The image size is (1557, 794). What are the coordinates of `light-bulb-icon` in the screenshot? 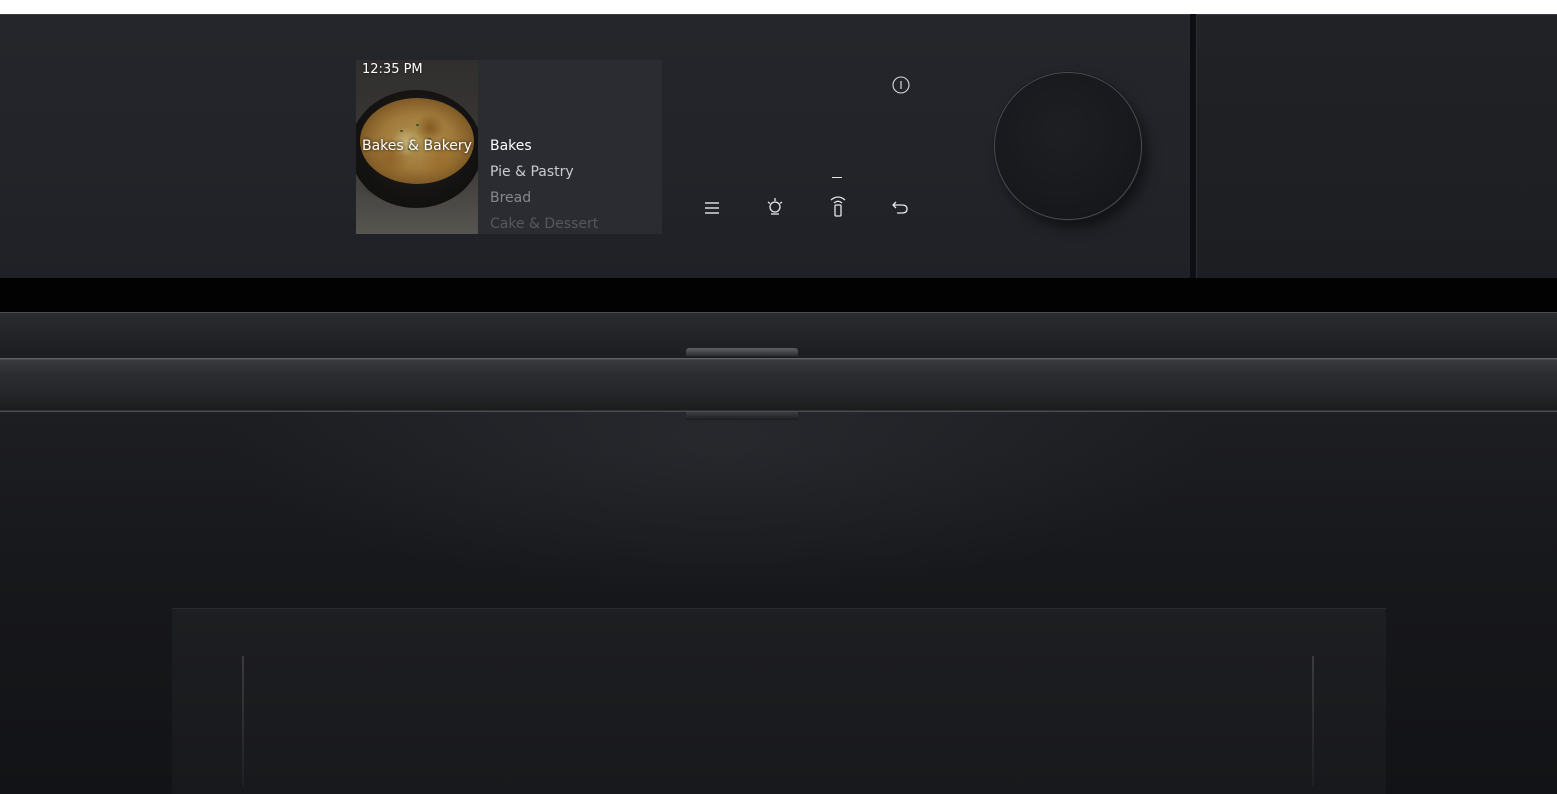 It's located at (775, 206).